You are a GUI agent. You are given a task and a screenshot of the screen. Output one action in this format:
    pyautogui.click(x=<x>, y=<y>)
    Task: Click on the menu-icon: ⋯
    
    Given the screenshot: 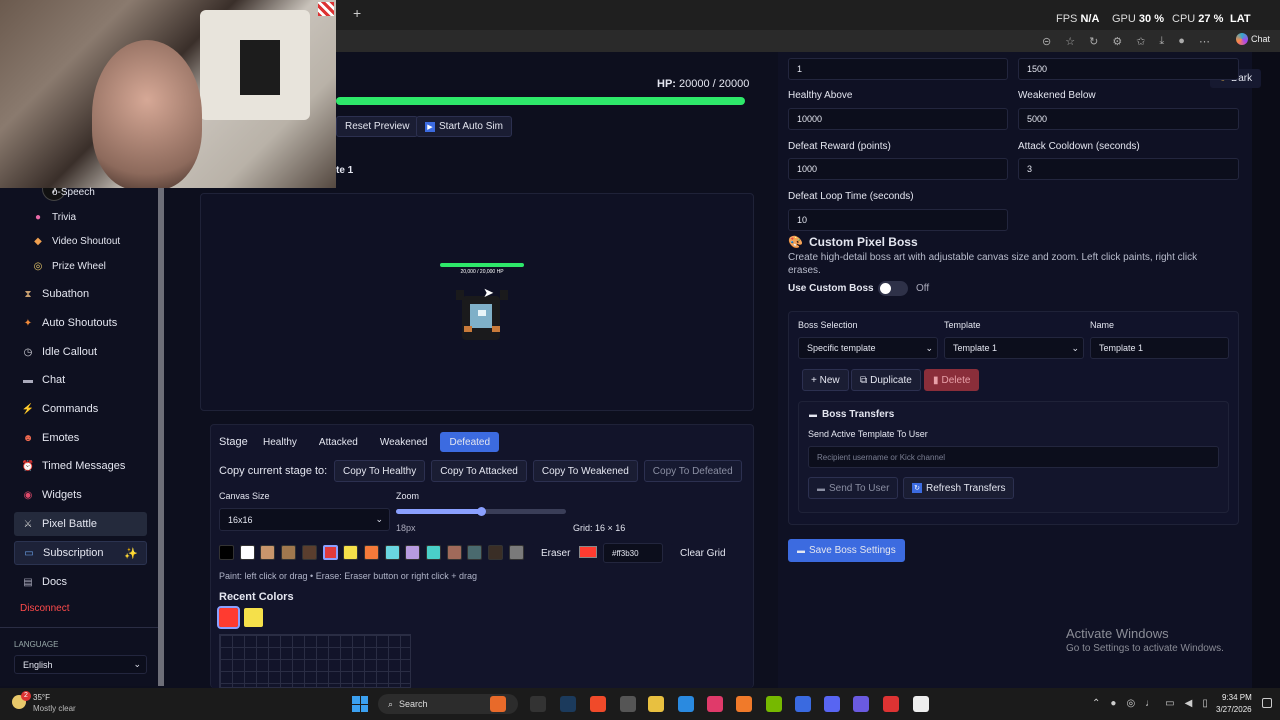 What is the action you would take?
    pyautogui.click(x=1204, y=41)
    